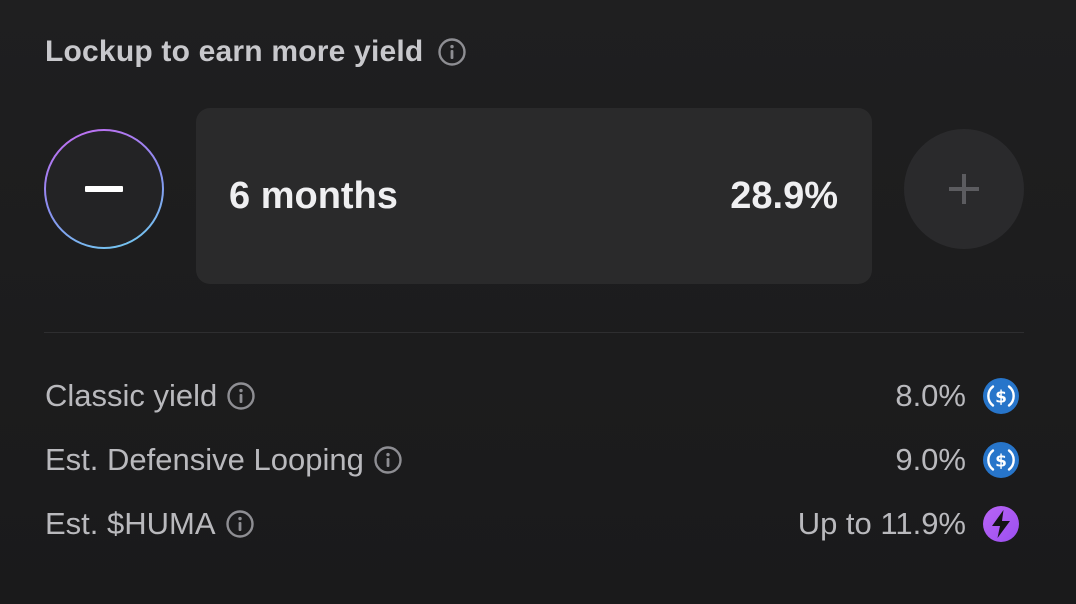 Image resolution: width=1076 pixels, height=604 pixels. What do you see at coordinates (204, 459) in the screenshot?
I see `yield-label: Est. Defensive Looping` at bounding box center [204, 459].